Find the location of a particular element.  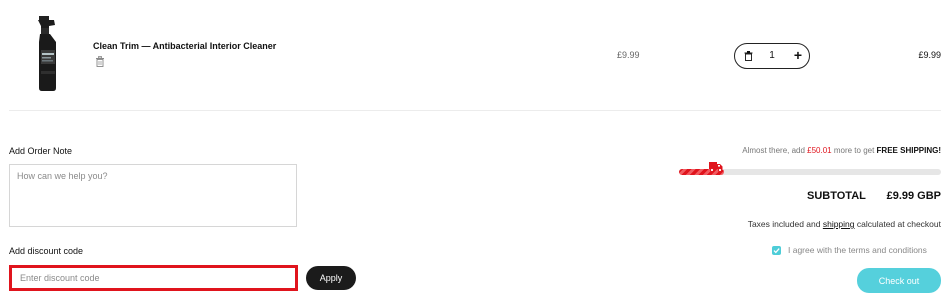

truck-icon is located at coordinates (716, 167).